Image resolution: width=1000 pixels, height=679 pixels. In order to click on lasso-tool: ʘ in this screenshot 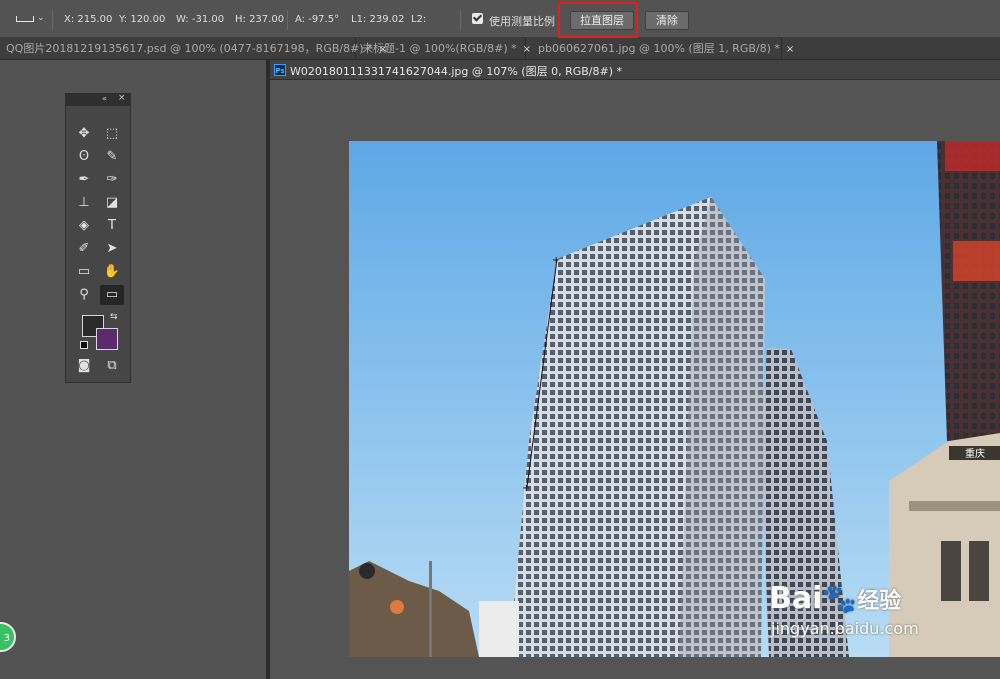, I will do `click(84, 157)`.